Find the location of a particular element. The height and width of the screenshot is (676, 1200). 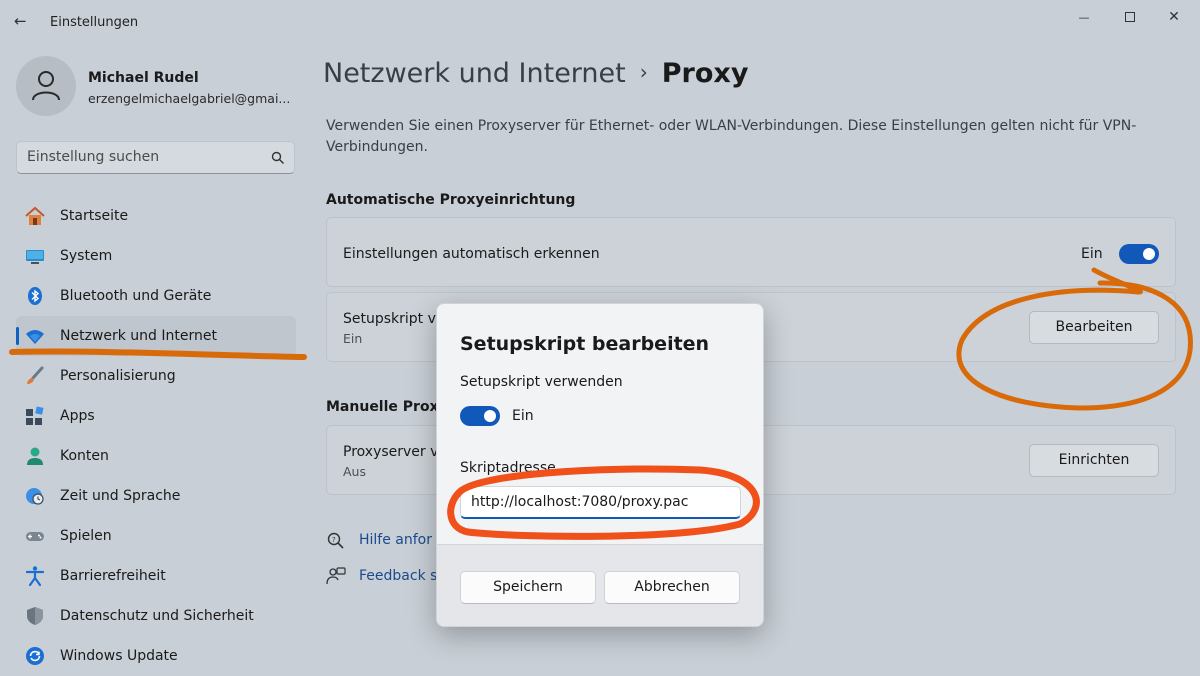

maximize-icon is located at coordinates (1130, 17).